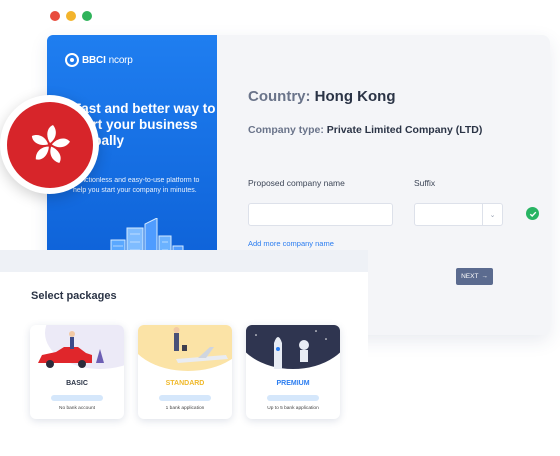 Image resolution: width=560 pixels, height=456 pixels. Describe the element at coordinates (74, 296) in the screenshot. I see `packages-title: Select packages` at that location.